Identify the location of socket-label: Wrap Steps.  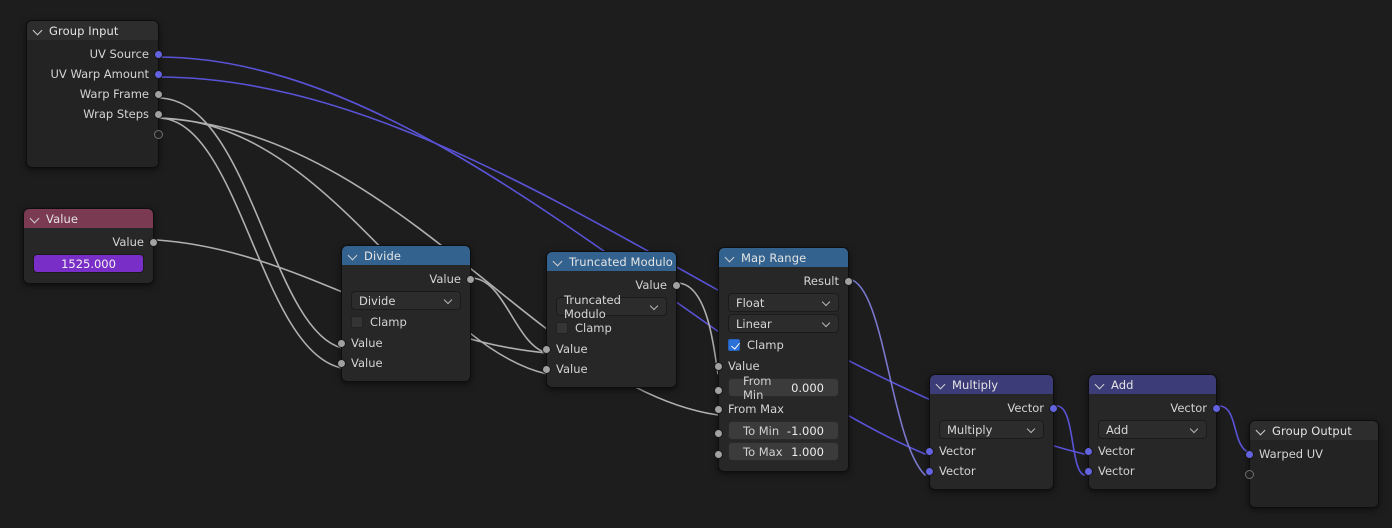
(116, 114).